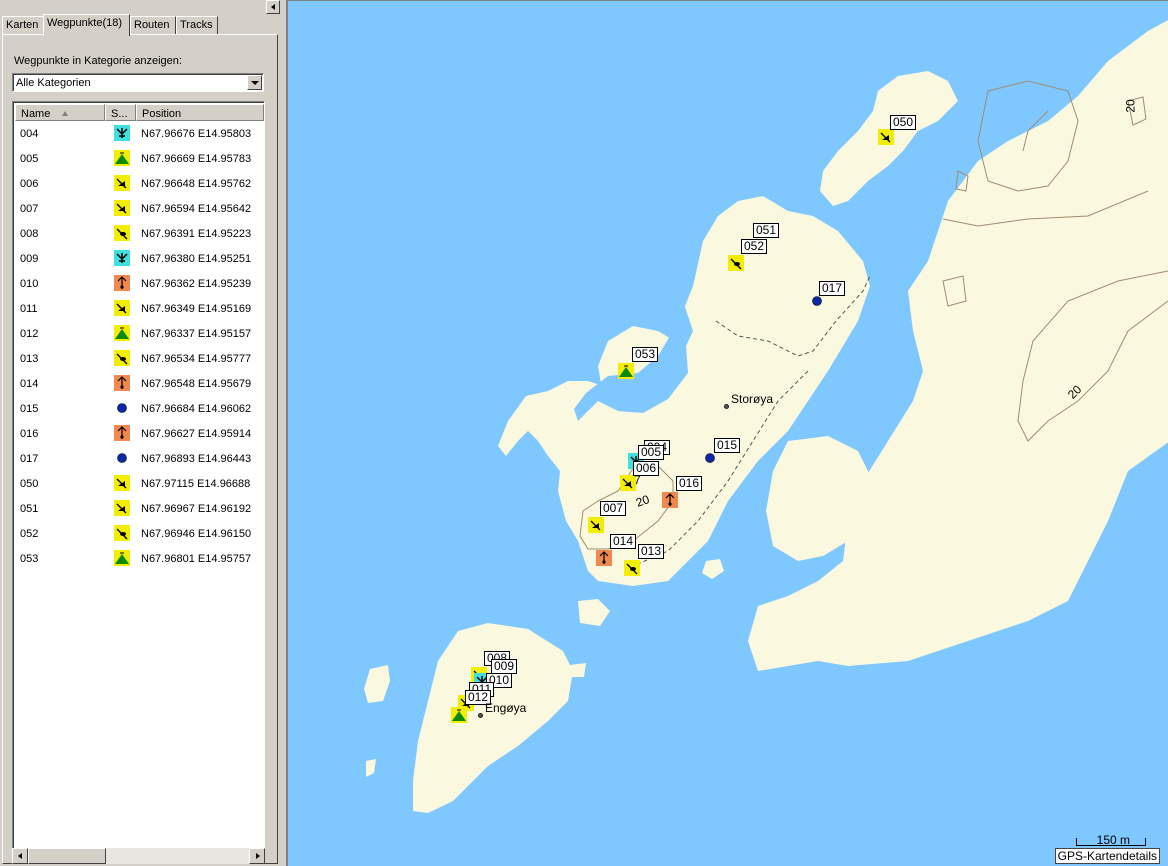 The height and width of the screenshot is (866, 1168). I want to click on list-item: 053 N67.96801 E14.95757, so click(139, 558).